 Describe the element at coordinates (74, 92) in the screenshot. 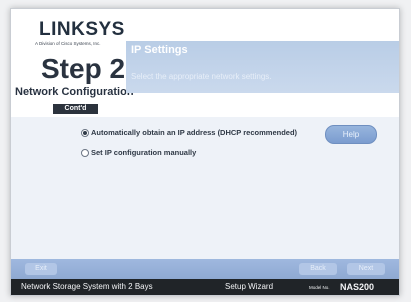

I see `section-title: Network Configuration` at that location.